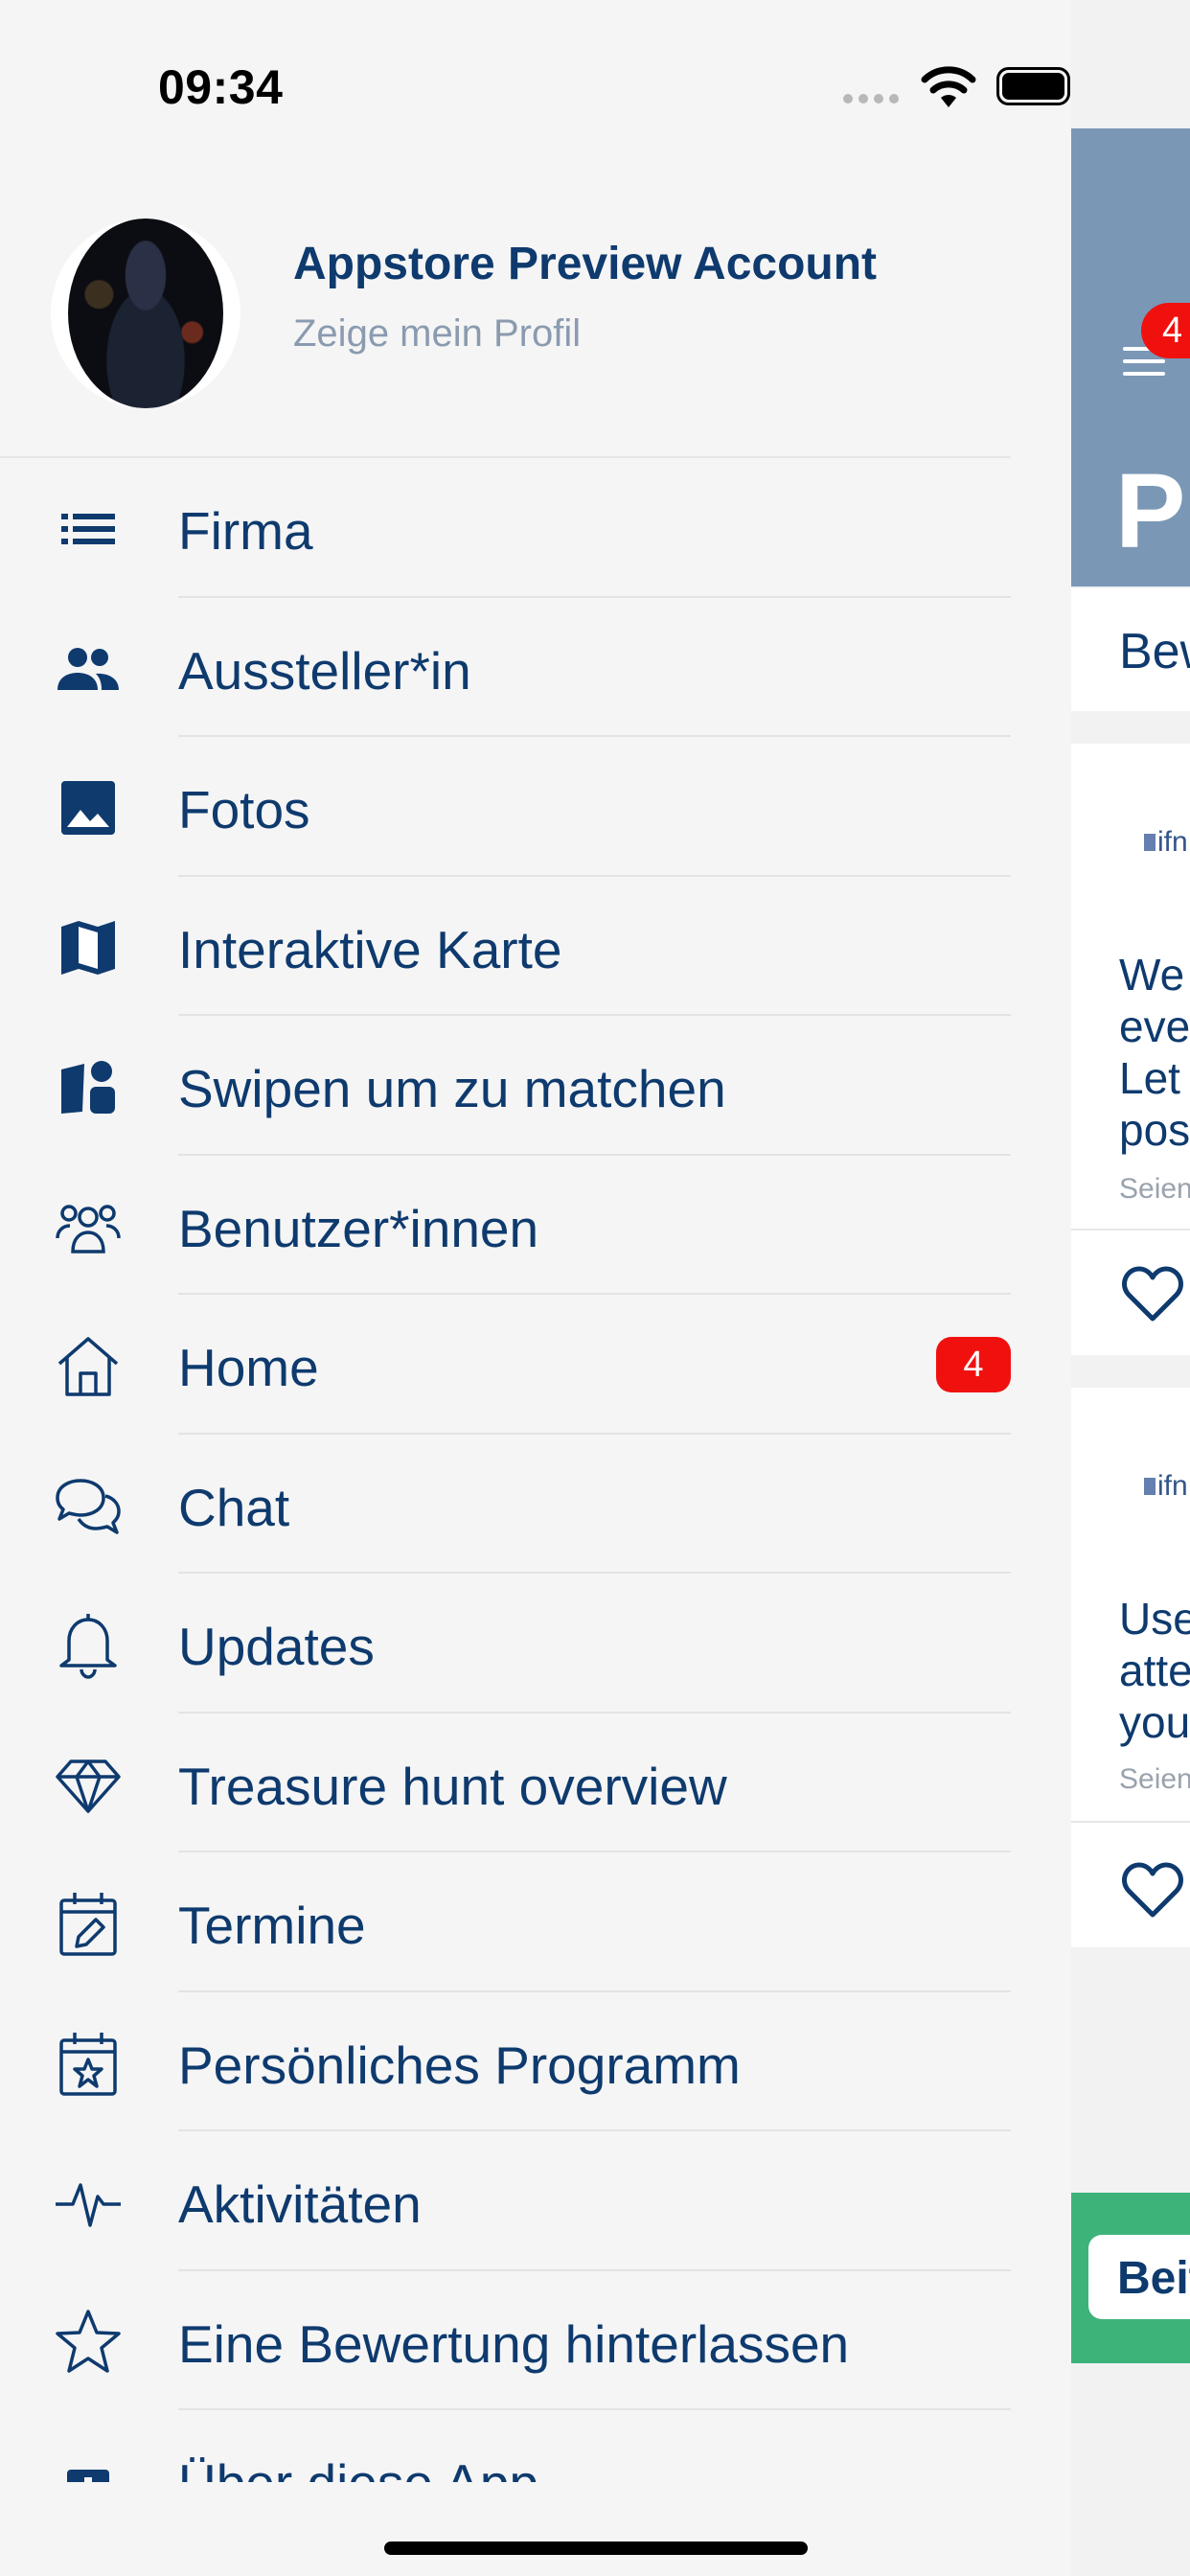 Image resolution: width=1190 pixels, height=2576 pixels. Describe the element at coordinates (88, 2064) in the screenshot. I see `calendar-star-icon` at that location.